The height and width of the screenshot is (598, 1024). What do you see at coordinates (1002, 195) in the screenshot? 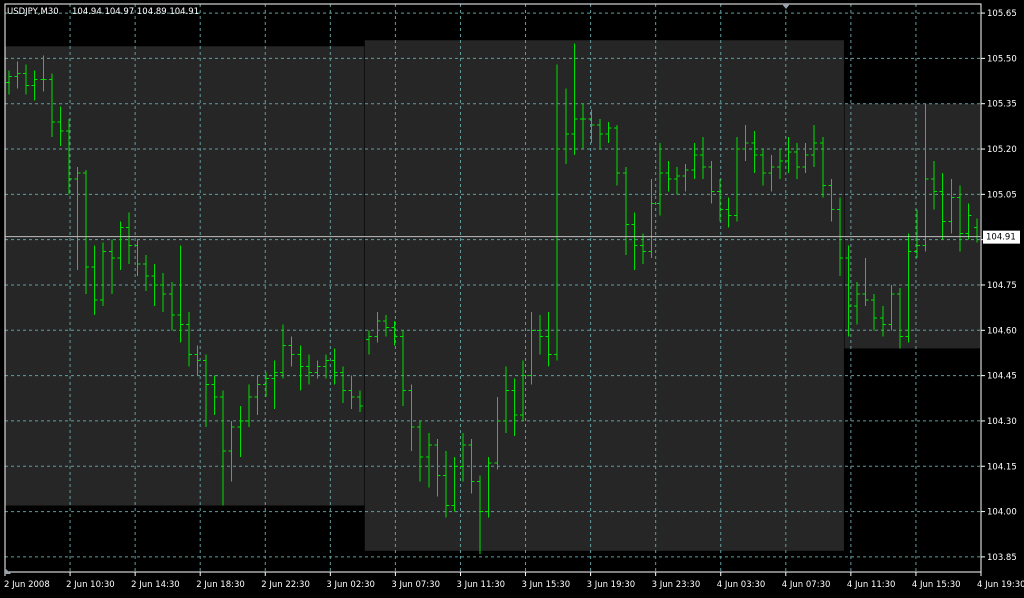
I see `y-tick-label: 105.05` at bounding box center [1002, 195].